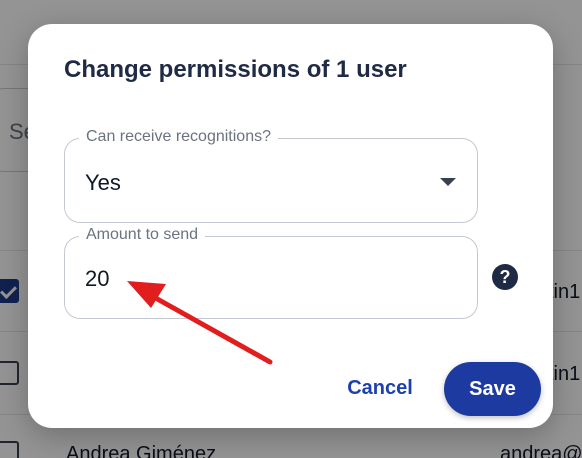 The height and width of the screenshot is (458, 582). Describe the element at coordinates (505, 277) in the screenshot. I see `help-icon: ?` at that location.